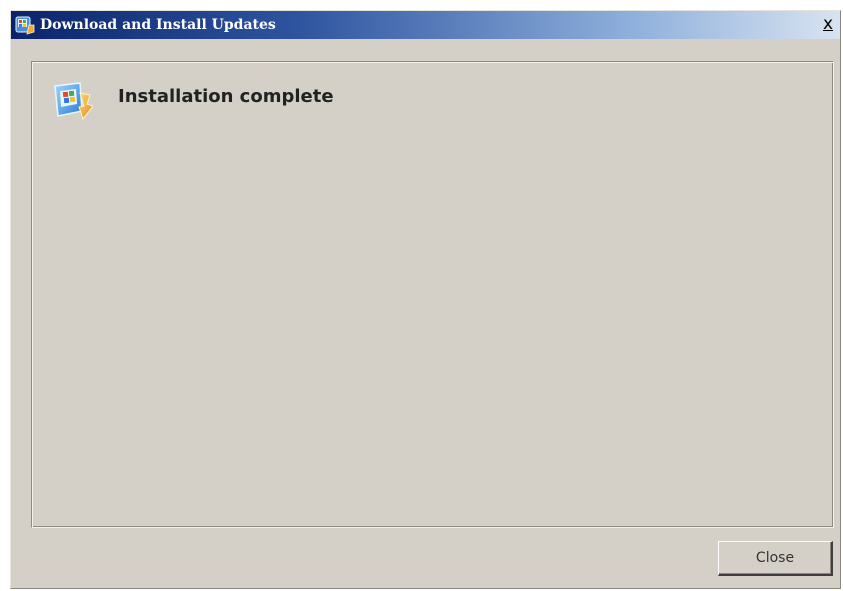 The height and width of the screenshot is (591, 843). What do you see at coordinates (775, 558) in the screenshot?
I see `close-button: Close` at bounding box center [775, 558].